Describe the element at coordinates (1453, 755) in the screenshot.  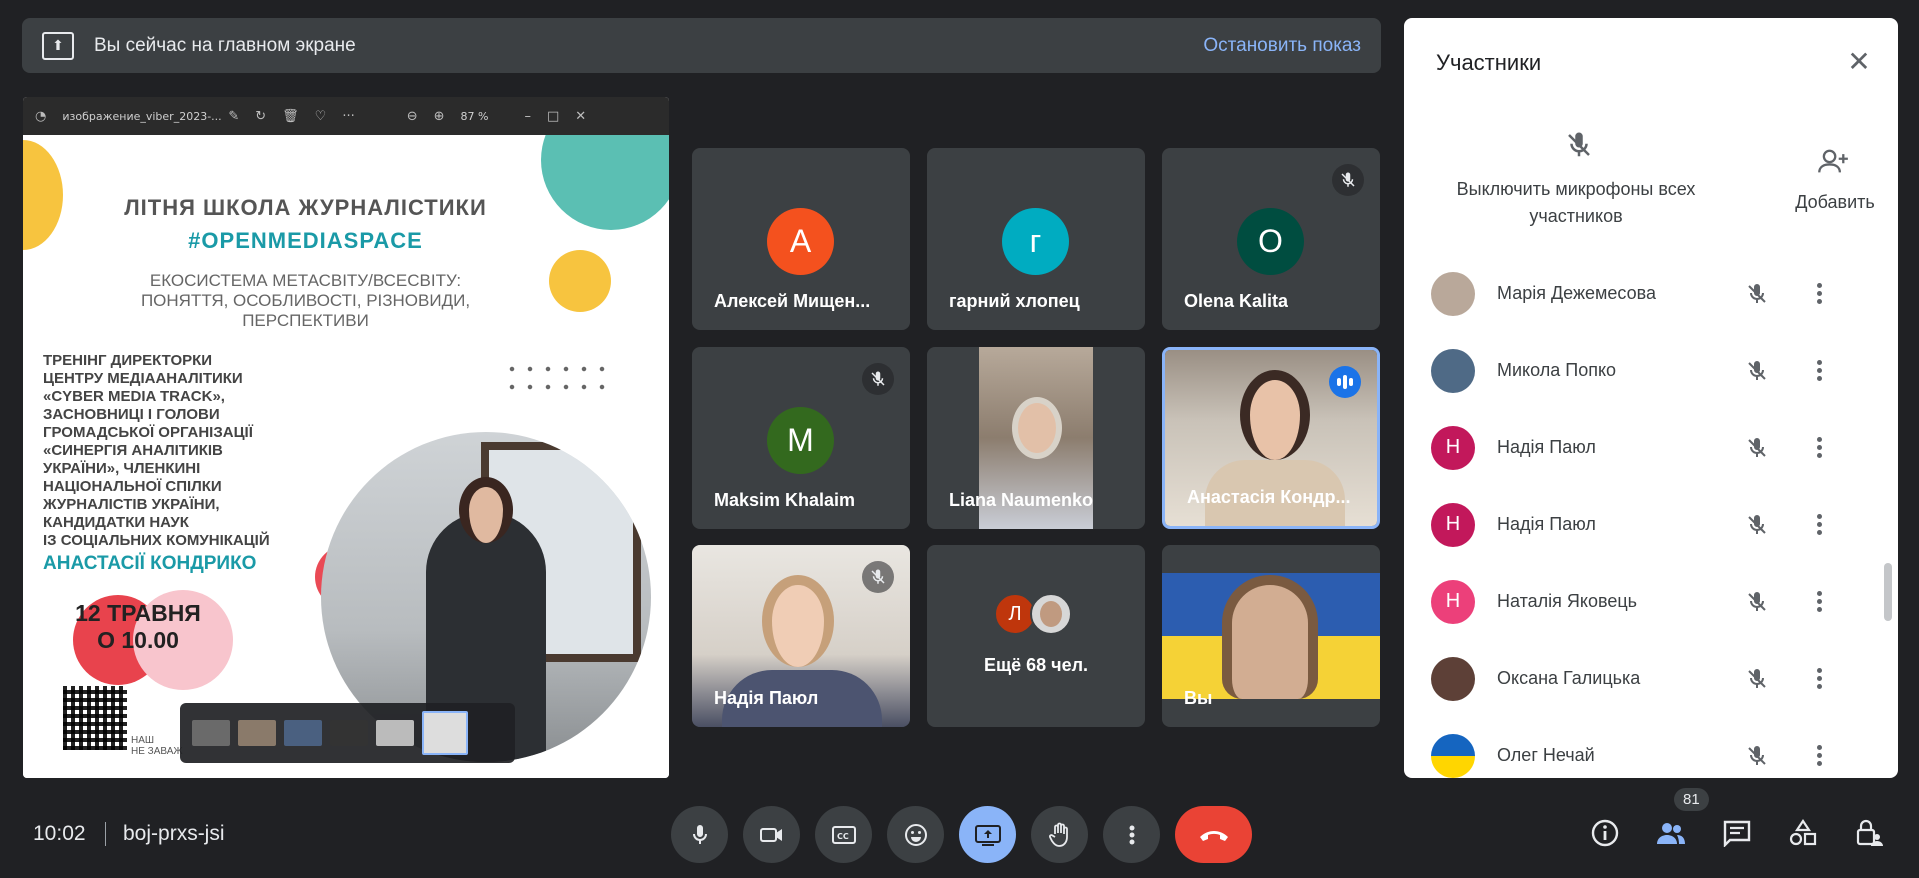
I see `avatar` at that location.